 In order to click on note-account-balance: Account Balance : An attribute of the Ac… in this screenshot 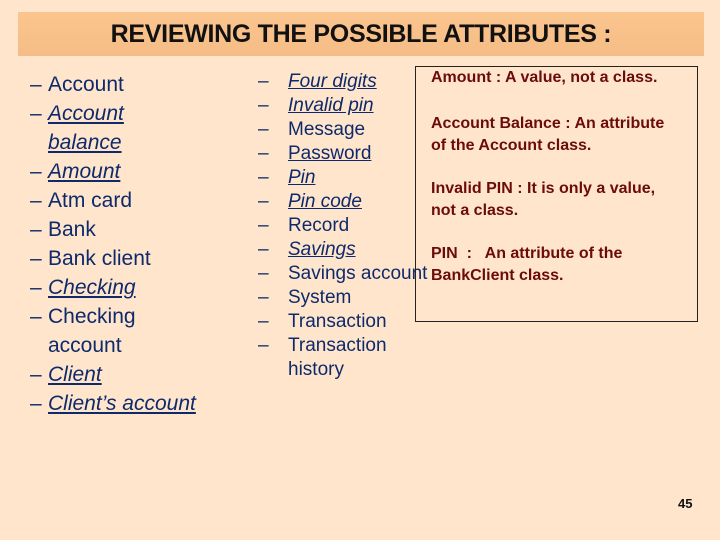, I will do `click(548, 134)`.